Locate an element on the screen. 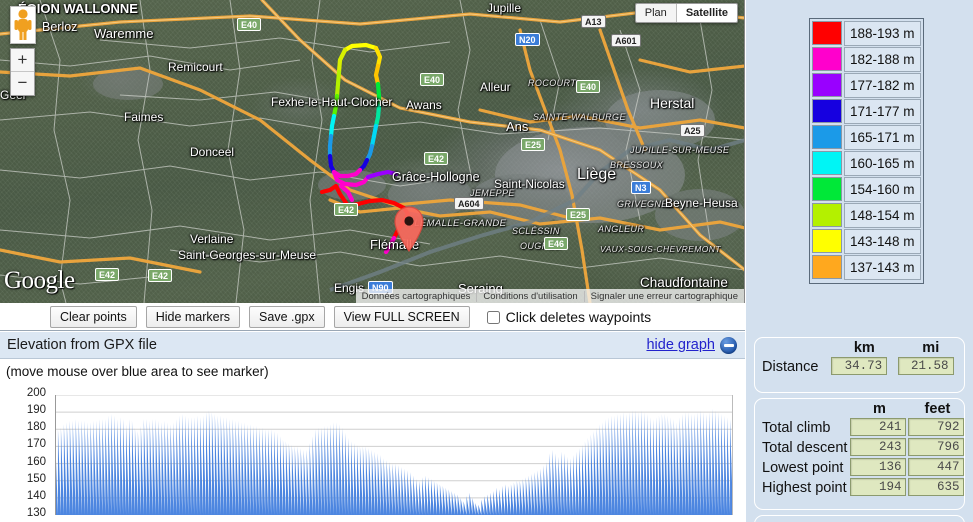 The width and height of the screenshot is (973, 522). distance-panel: km mi Distance 34.73 21.58 is located at coordinates (859, 365).